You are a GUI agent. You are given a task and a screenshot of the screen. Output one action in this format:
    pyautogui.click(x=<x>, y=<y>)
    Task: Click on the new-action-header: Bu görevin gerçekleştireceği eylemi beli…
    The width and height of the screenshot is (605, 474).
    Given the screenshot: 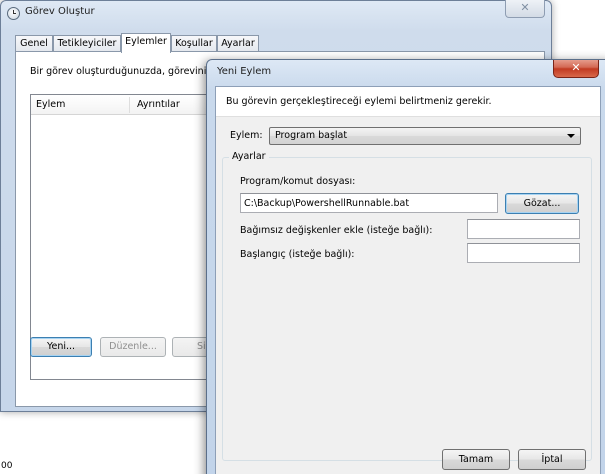 What is the action you would take?
    pyautogui.click(x=408, y=102)
    